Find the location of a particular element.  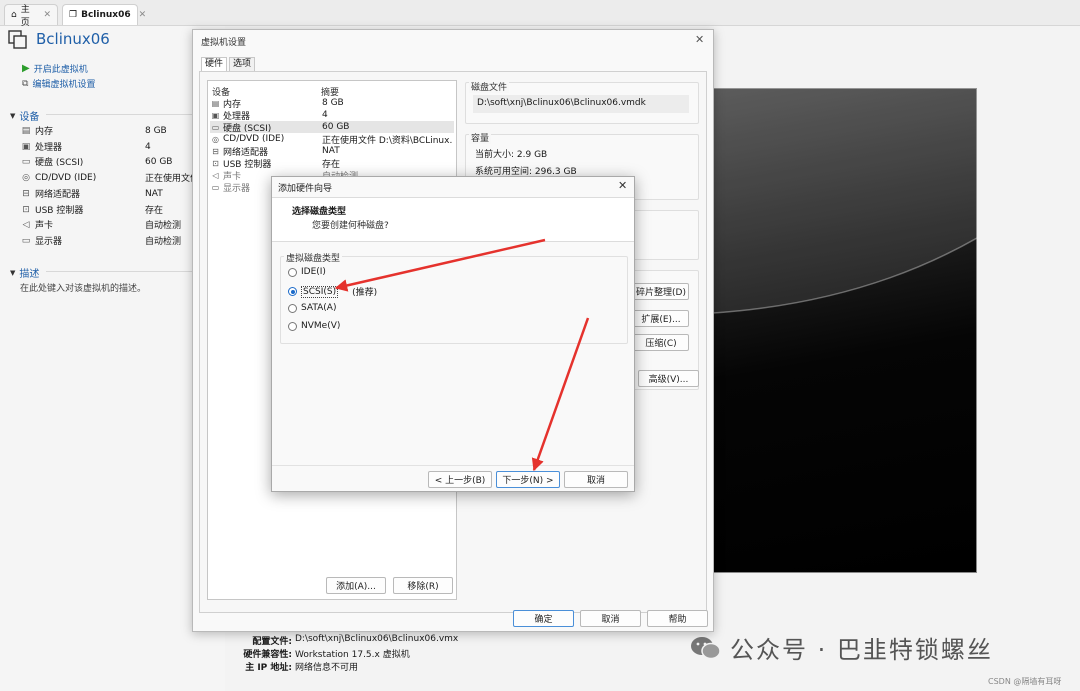

description-placeholder: 在此处键入对该虚拟机的描述。 is located at coordinates (83, 287).